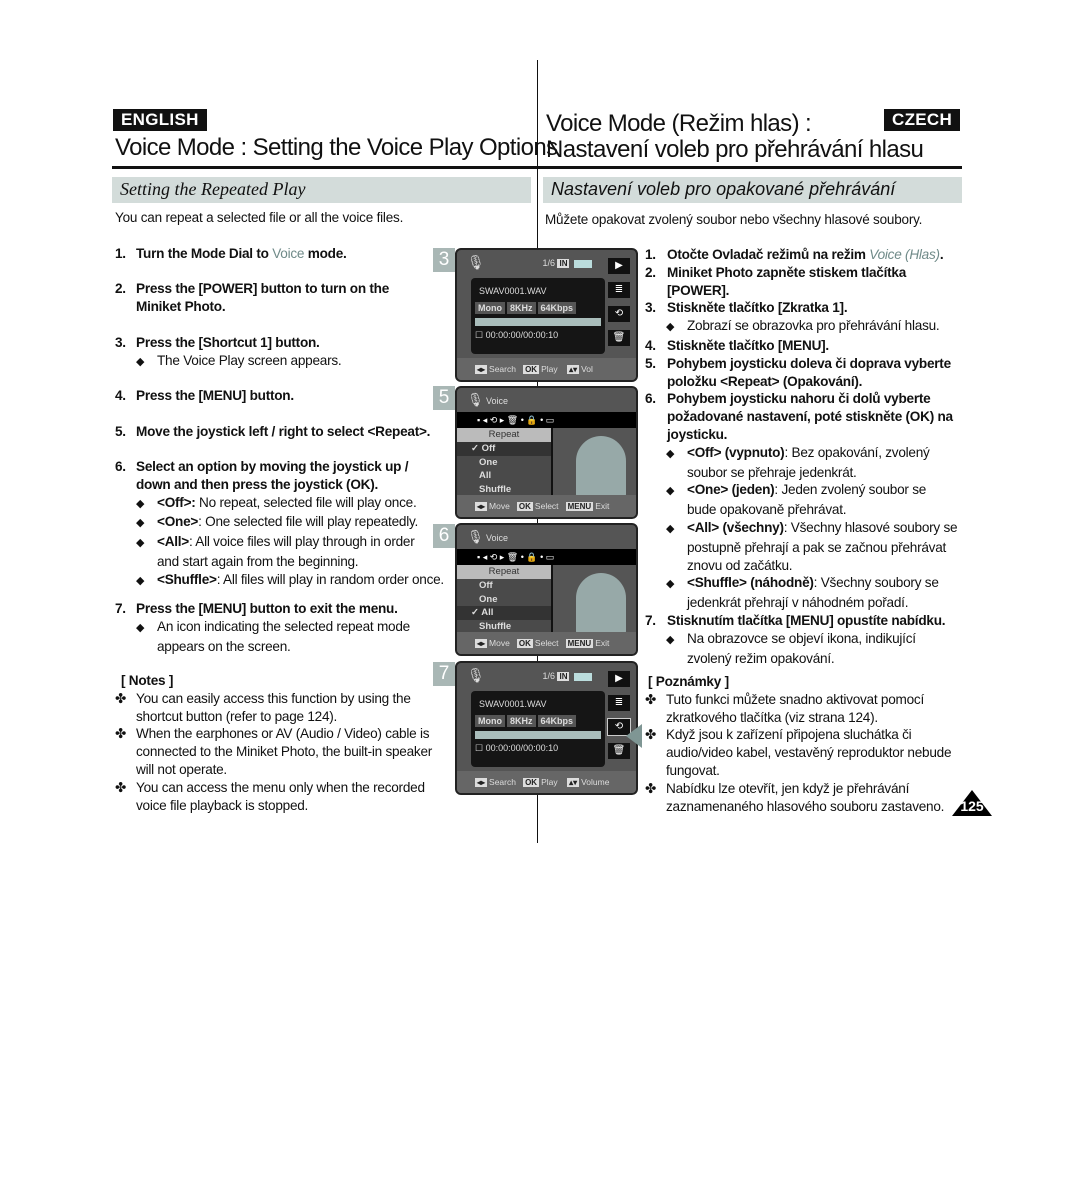 The width and height of the screenshot is (1080, 1177). Describe the element at coordinates (321, 190) in the screenshot. I see `section-title-en: Setting the Repeated Play` at that location.